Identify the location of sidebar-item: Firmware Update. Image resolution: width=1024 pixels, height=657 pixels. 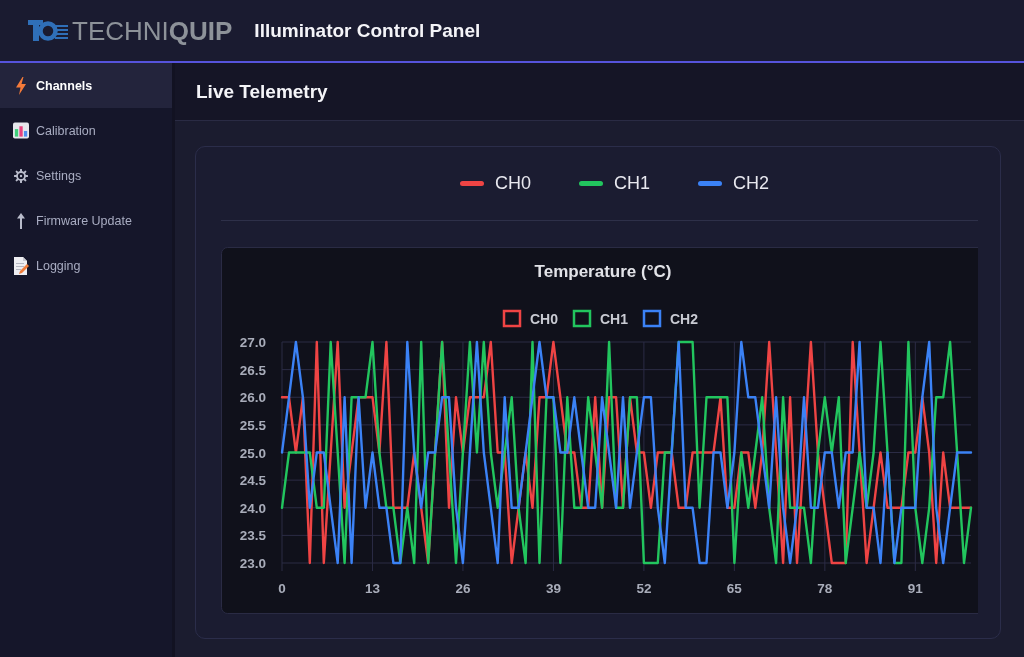
(86, 220).